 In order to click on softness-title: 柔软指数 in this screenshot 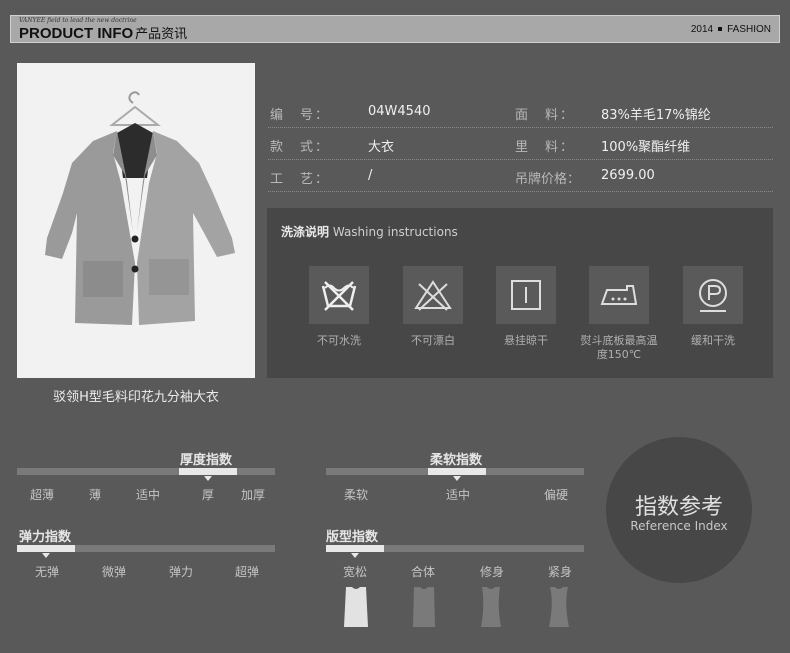, I will do `click(456, 460)`.